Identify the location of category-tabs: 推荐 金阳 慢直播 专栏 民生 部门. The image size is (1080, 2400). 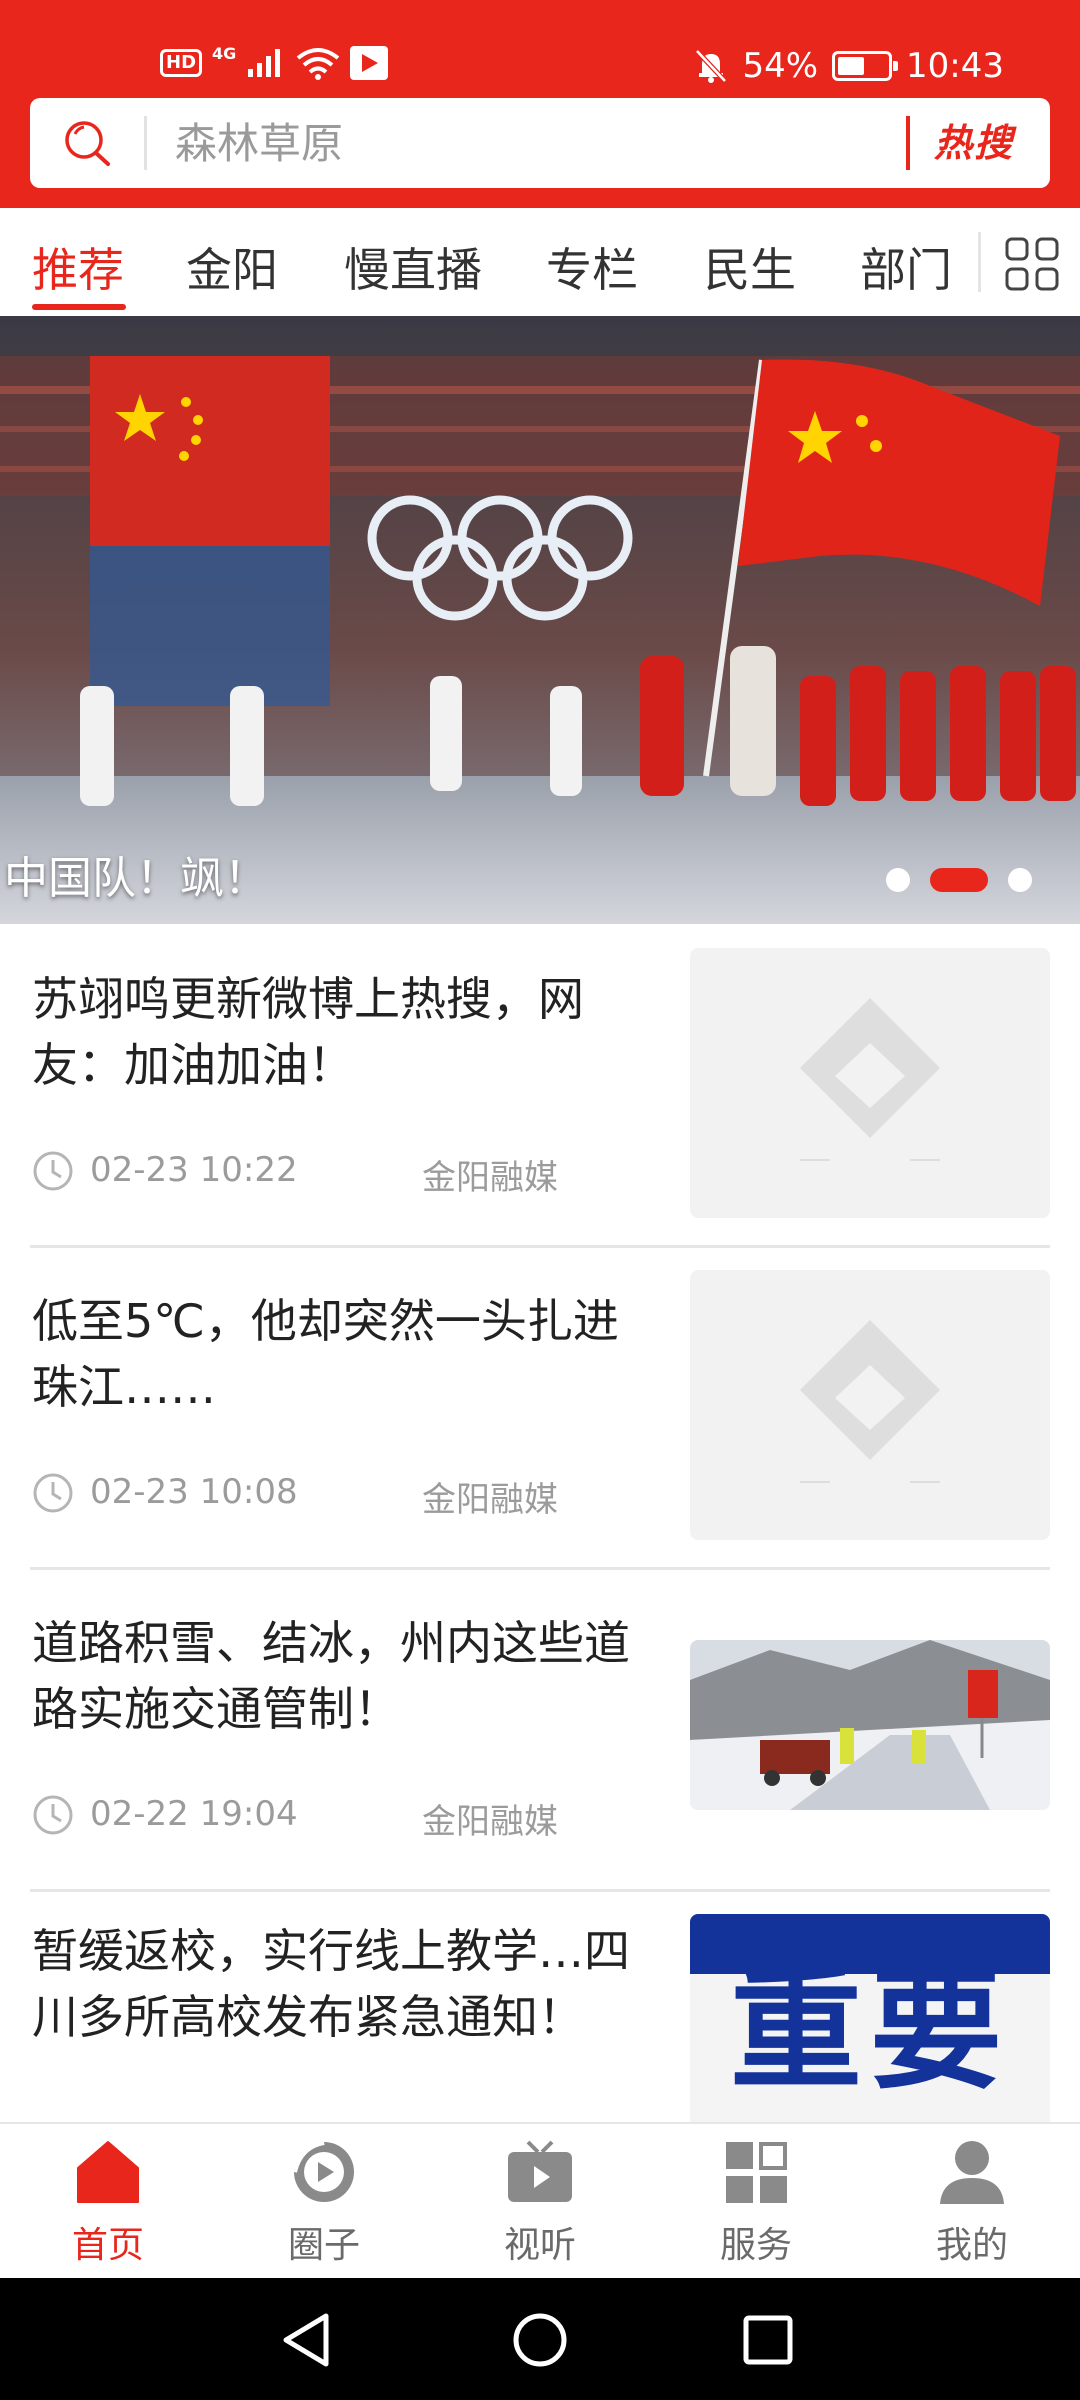
(540, 262).